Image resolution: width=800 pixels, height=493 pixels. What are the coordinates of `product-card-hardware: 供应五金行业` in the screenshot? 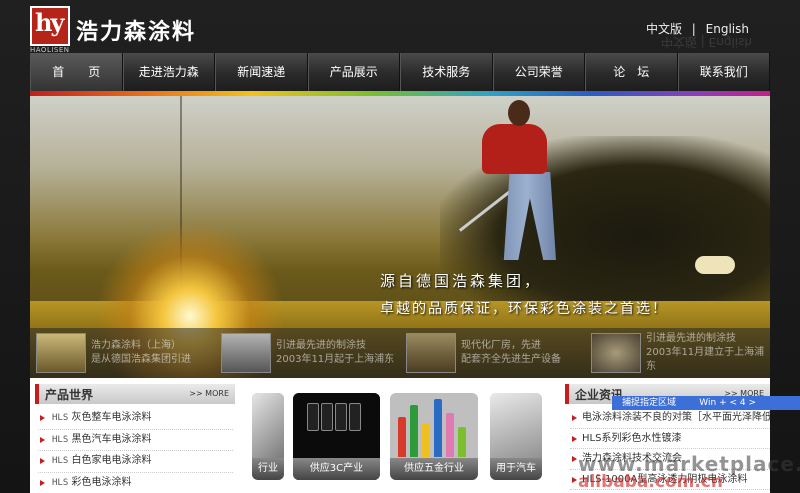 It's located at (434, 436).